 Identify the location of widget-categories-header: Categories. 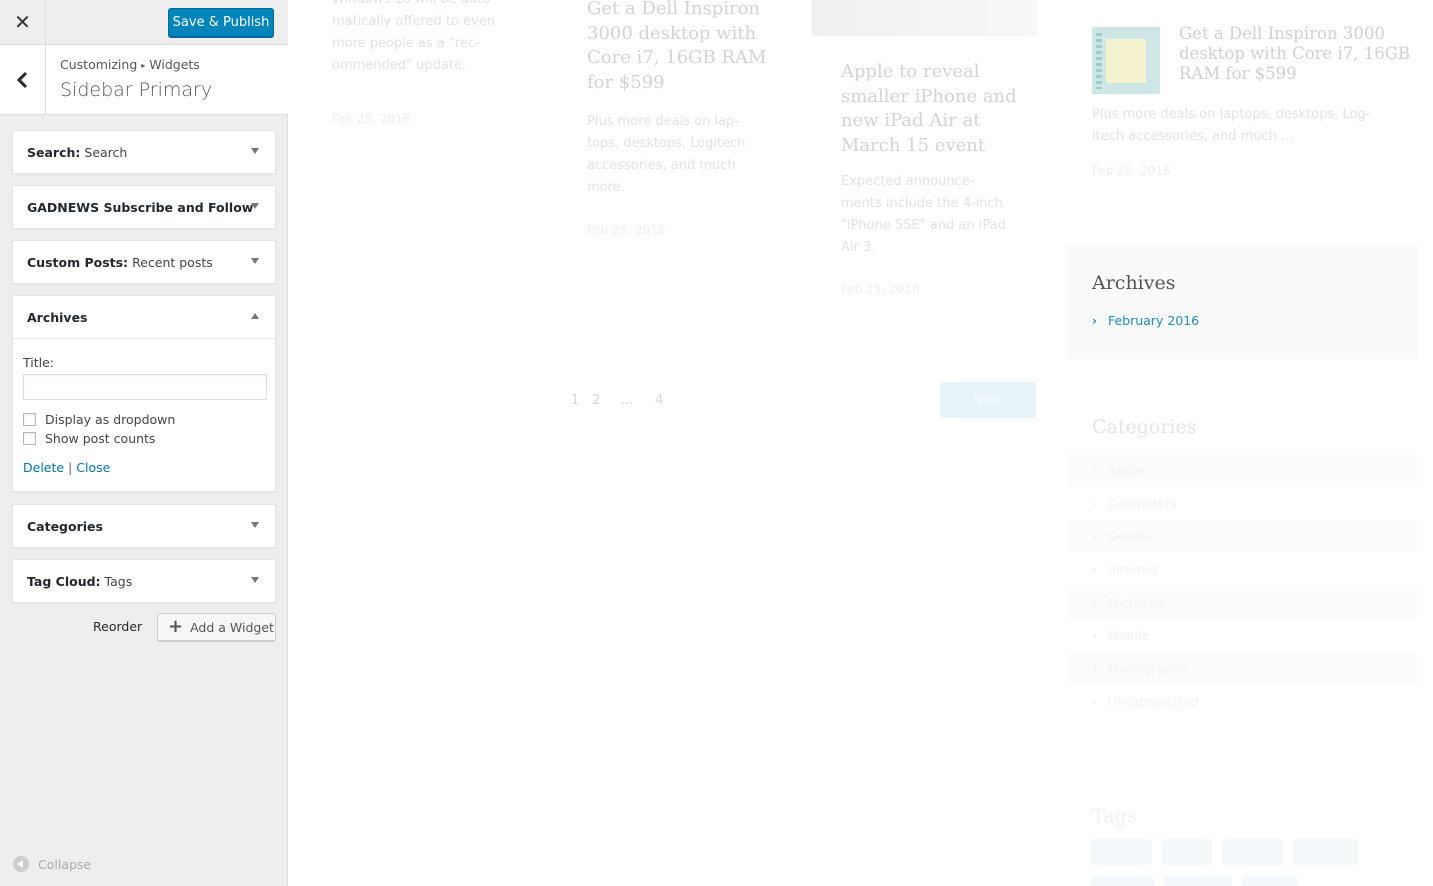
(144, 526).